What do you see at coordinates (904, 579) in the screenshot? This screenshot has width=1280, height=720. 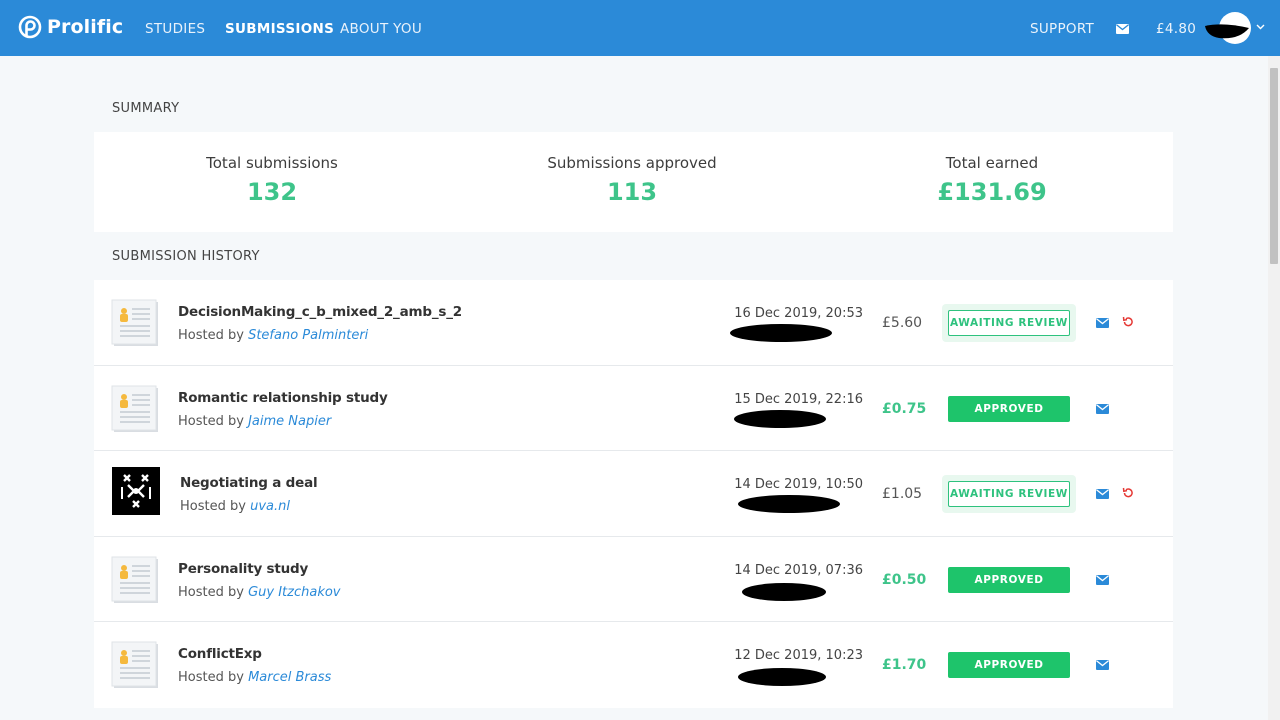 I see `reward: £0.50` at bounding box center [904, 579].